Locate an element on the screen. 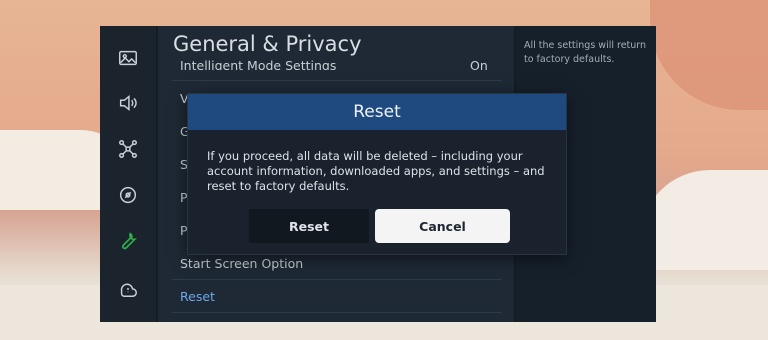  cancel-button: Cancel is located at coordinates (442, 226).